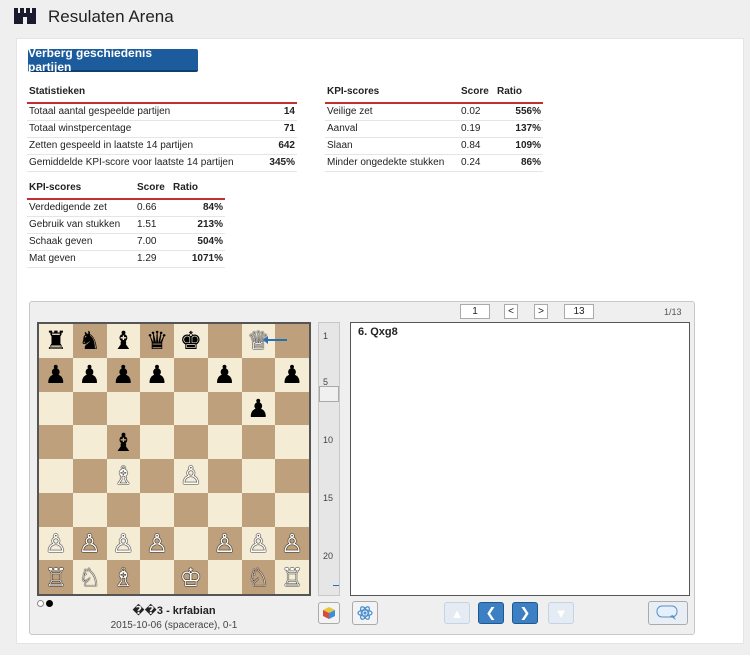  Describe the element at coordinates (668, 613) in the screenshot. I see `comment-icon` at that location.